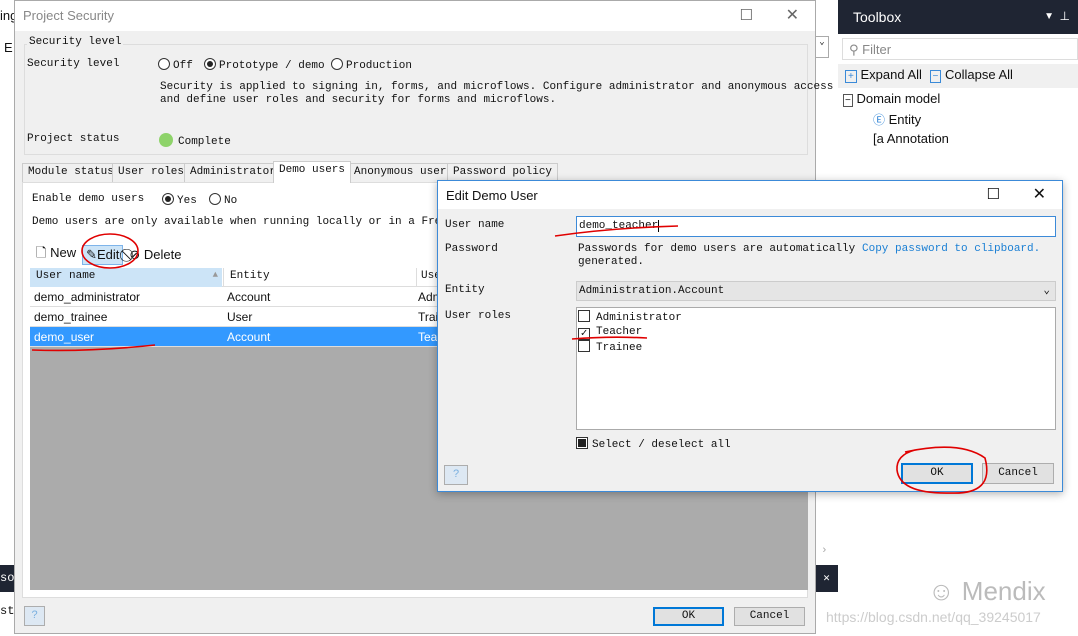 The width and height of the screenshot is (1078, 636). I want to click on annotation-circle-ok, so click(942, 470).